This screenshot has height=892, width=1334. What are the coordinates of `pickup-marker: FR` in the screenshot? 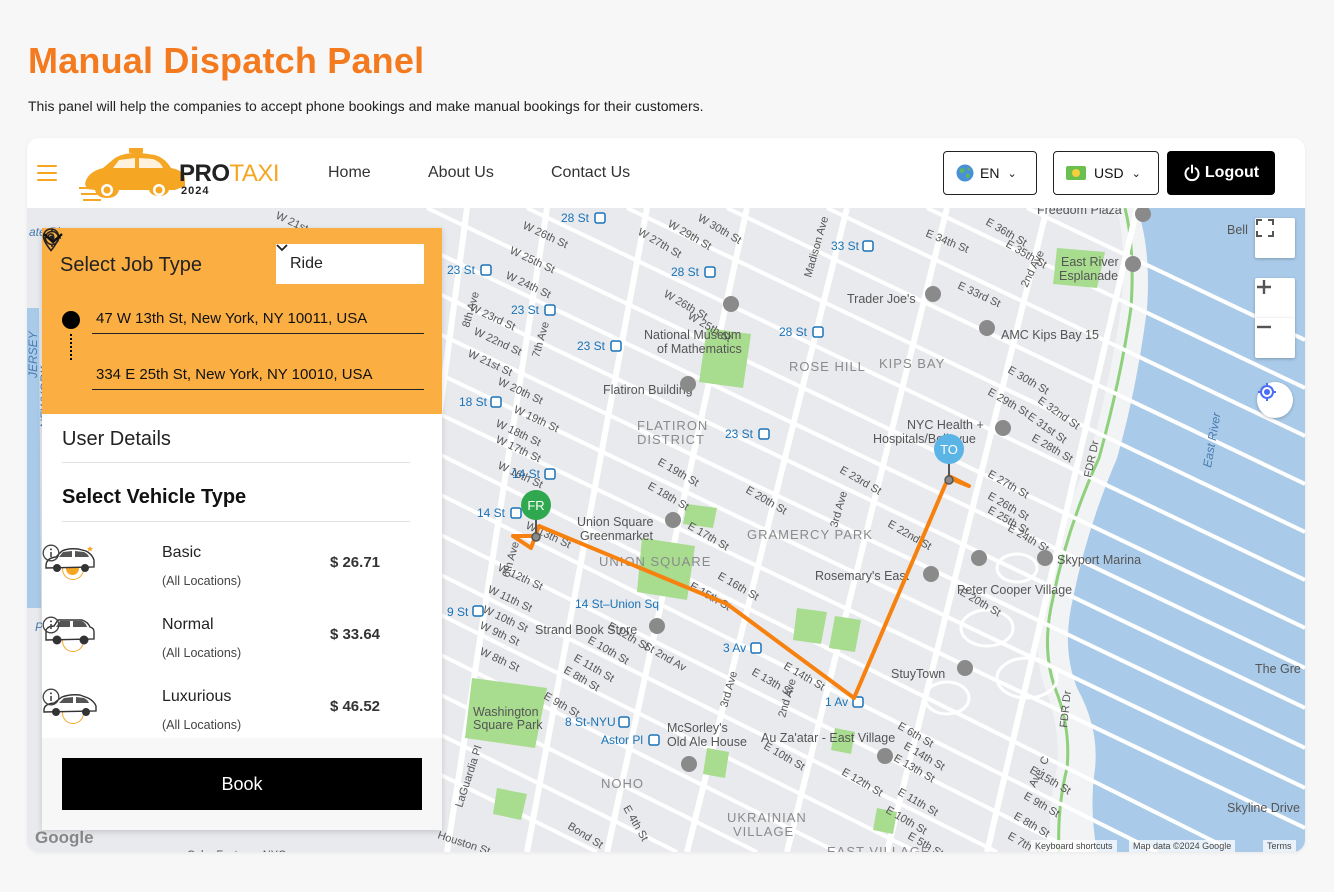 It's located at (536, 505).